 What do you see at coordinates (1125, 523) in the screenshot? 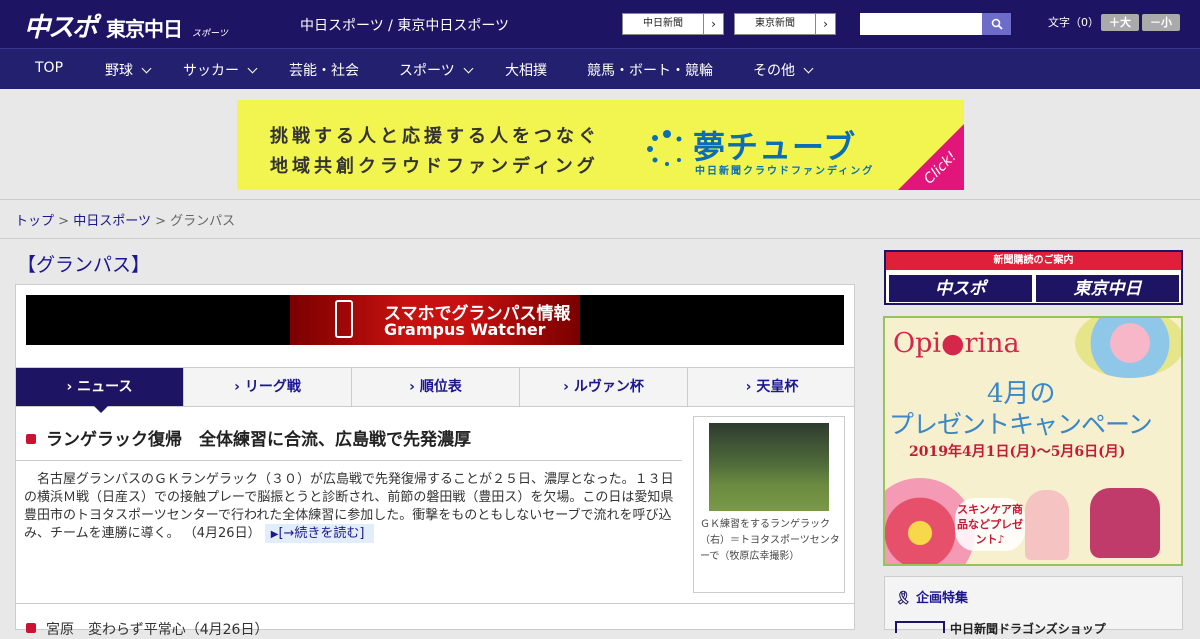
I see `gift-bag-image` at bounding box center [1125, 523].